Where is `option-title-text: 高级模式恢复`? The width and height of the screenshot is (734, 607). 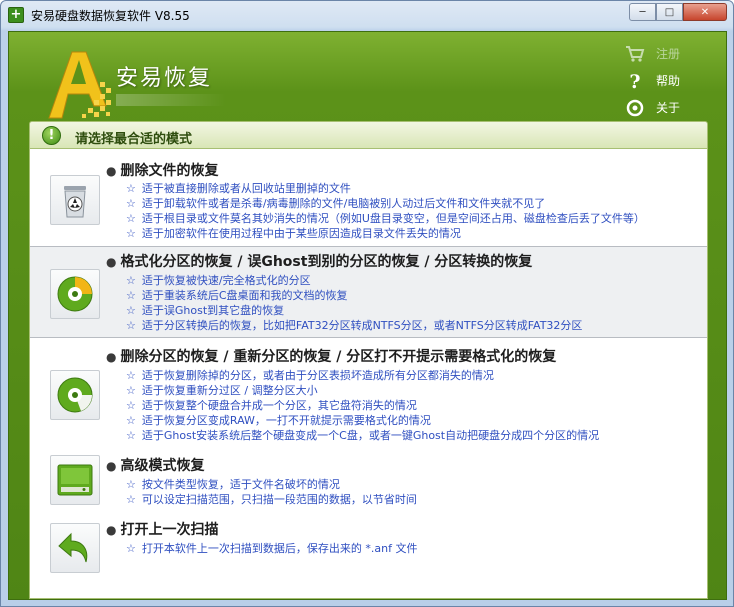
option-title-text: 高级模式恢复 is located at coordinates (162, 466).